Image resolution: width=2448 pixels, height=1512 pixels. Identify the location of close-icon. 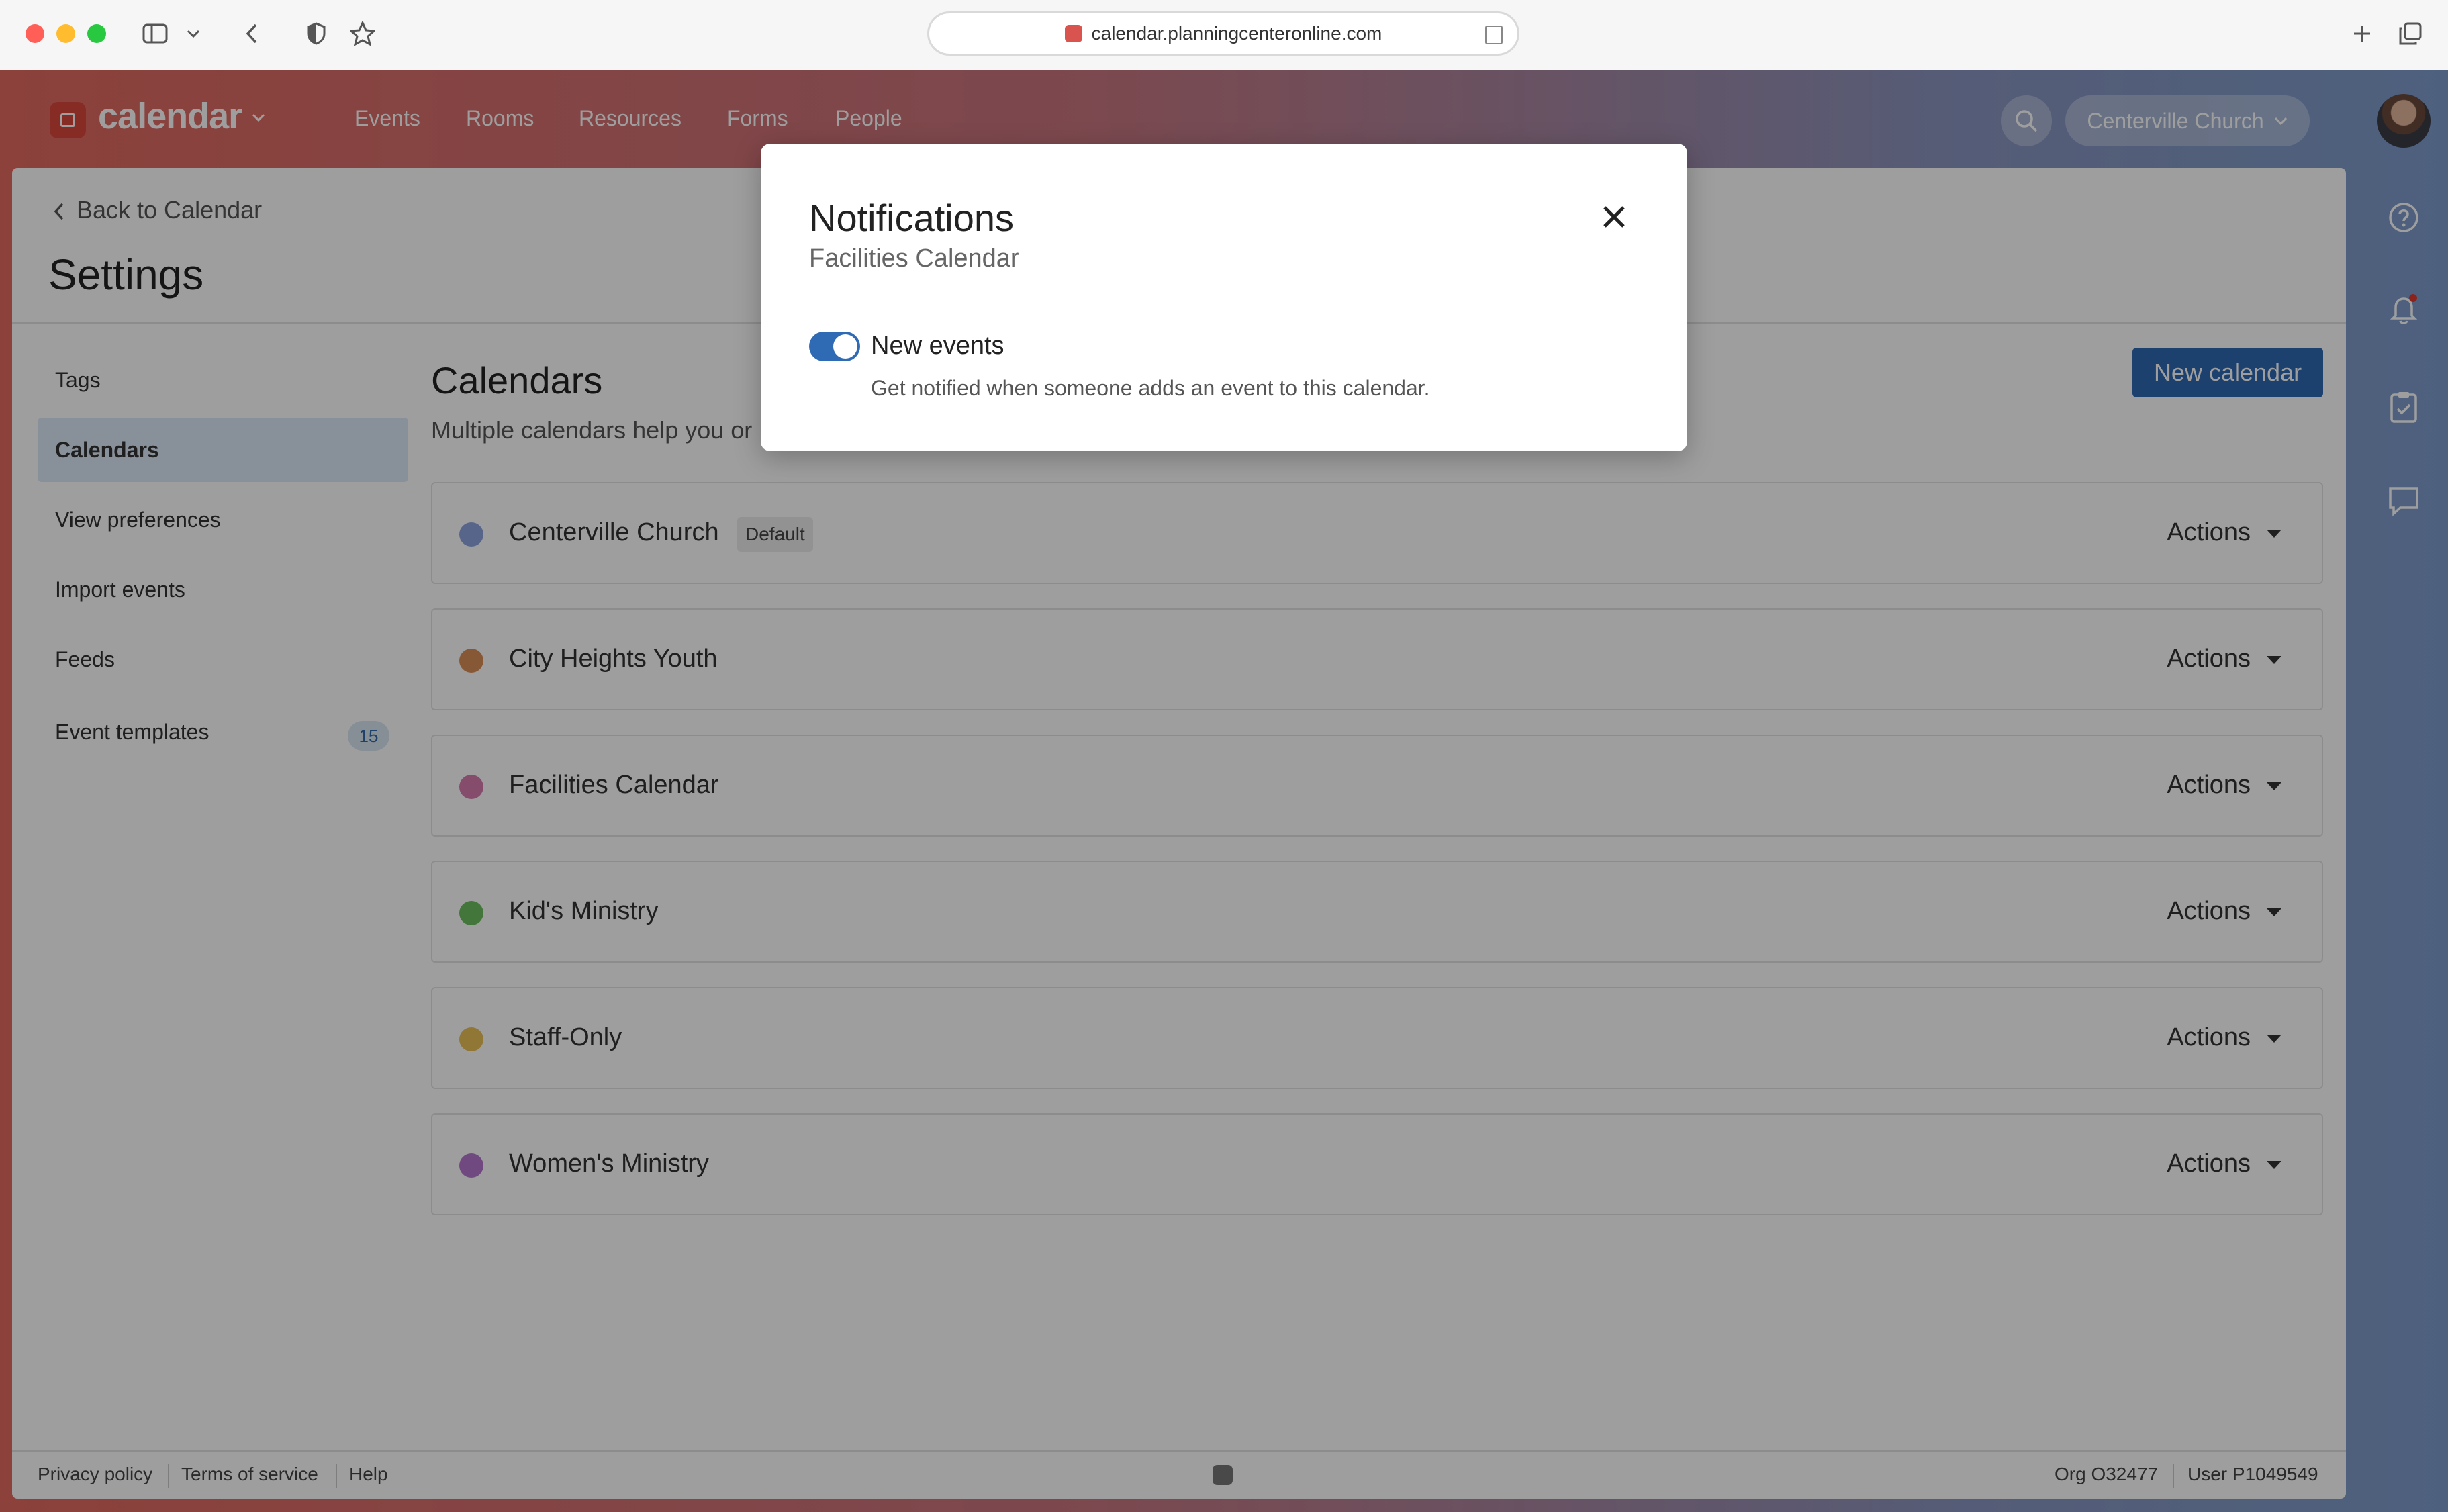
(1614, 217).